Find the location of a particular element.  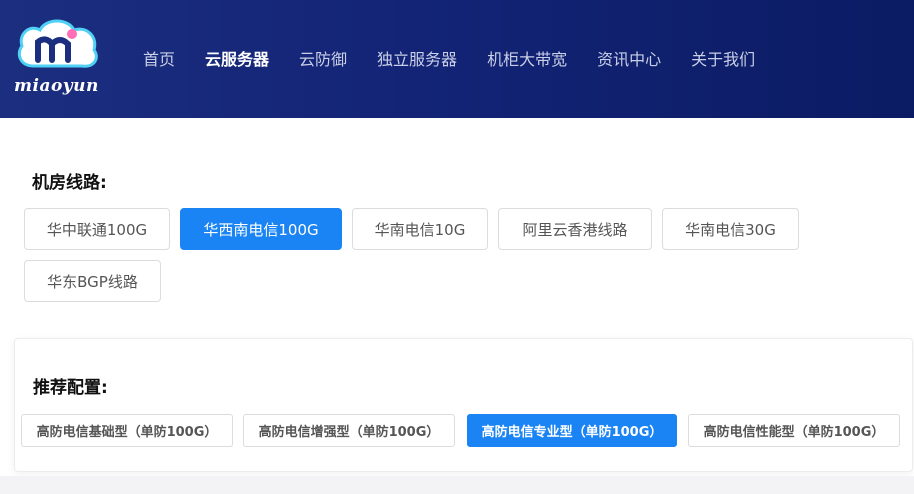

config-option-basic: 高防电信基础型（单防100G） is located at coordinates (127, 430).